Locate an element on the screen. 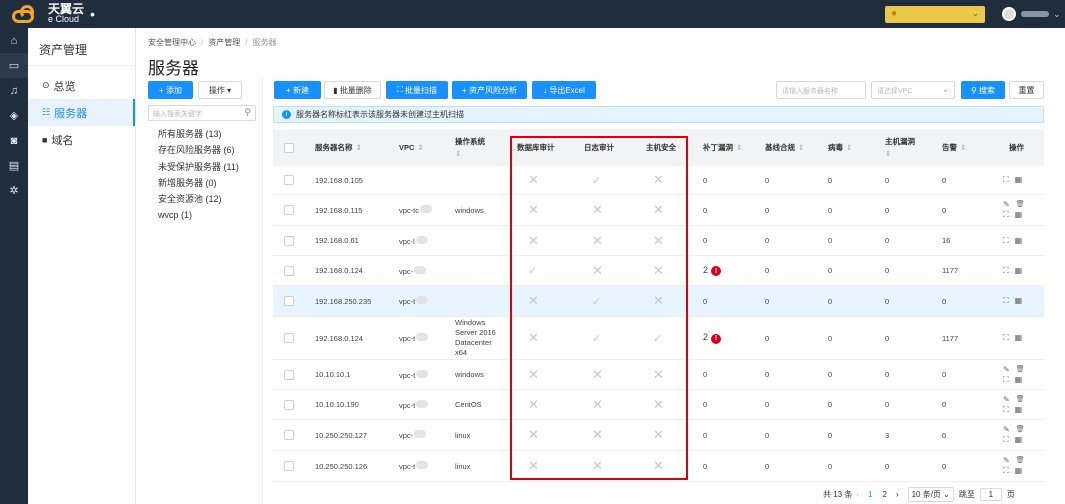 The image size is (1065, 504). server-name: 192.168.250.235 is located at coordinates (343, 301).